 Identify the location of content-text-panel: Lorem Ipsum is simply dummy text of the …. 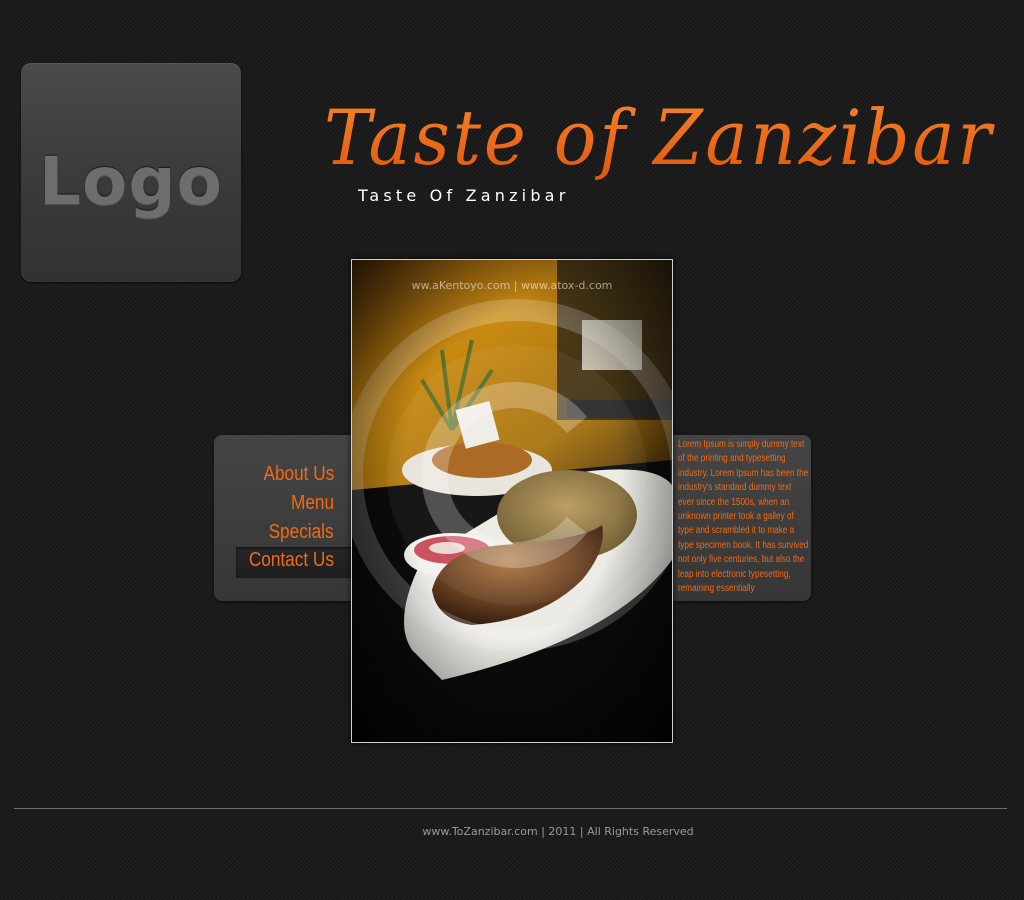
(731, 518).